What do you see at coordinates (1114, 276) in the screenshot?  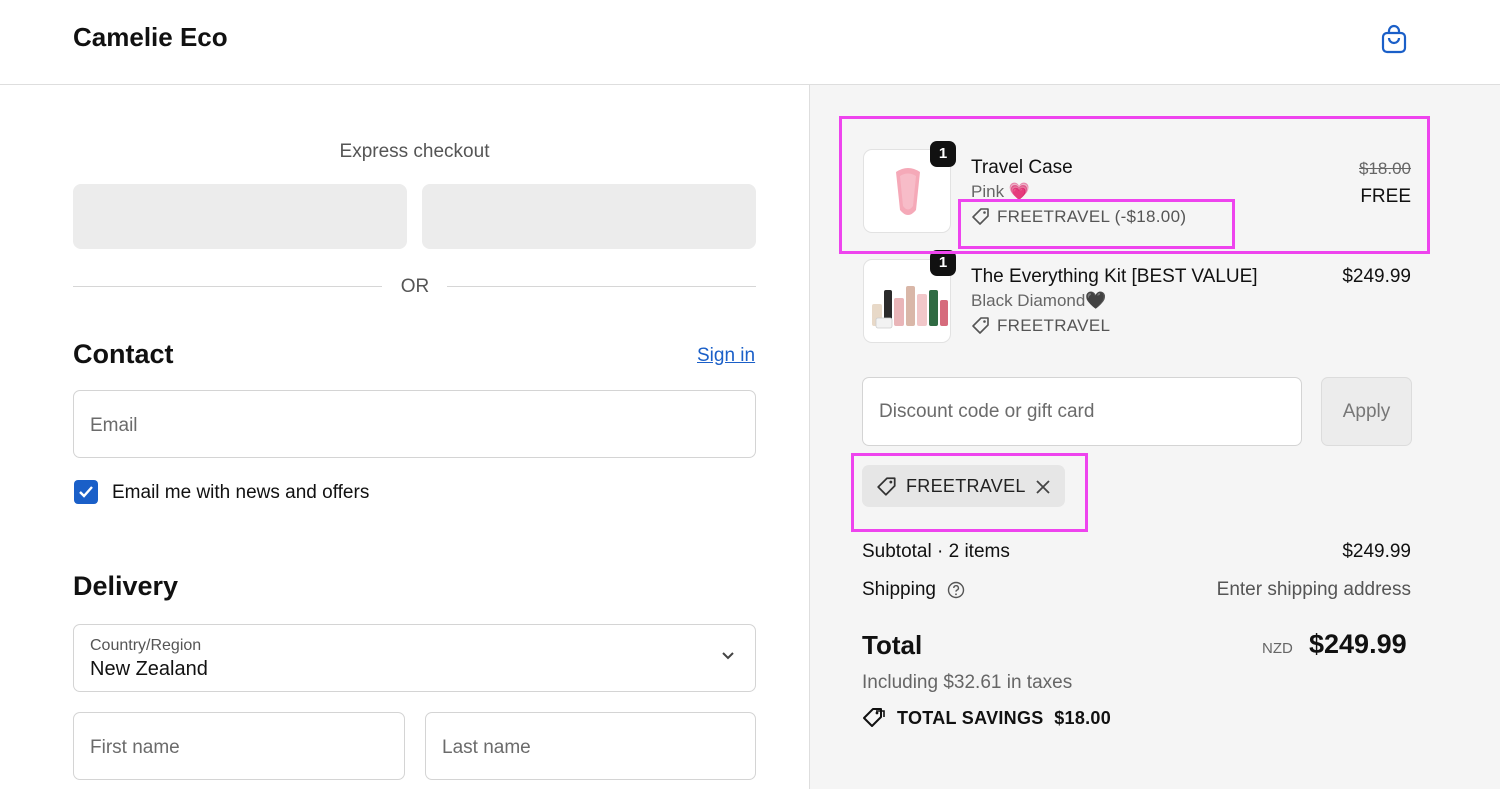 I see `item-name: The Everything Kit [BEST VALUE]` at bounding box center [1114, 276].